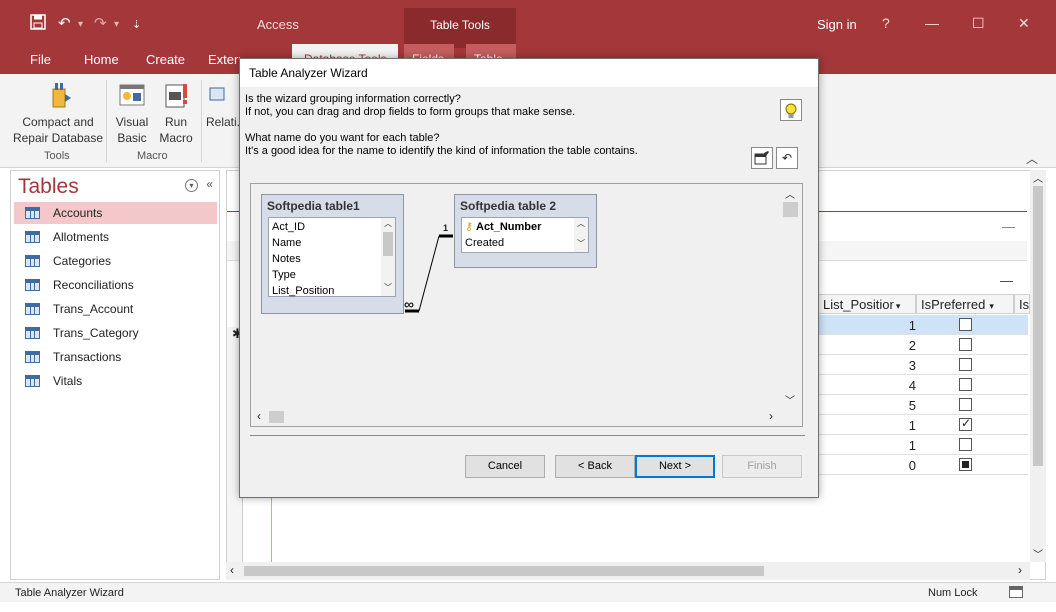  Describe the element at coordinates (867, 304) in the screenshot. I see `column-header-list-position: List_Positior ▾` at that location.